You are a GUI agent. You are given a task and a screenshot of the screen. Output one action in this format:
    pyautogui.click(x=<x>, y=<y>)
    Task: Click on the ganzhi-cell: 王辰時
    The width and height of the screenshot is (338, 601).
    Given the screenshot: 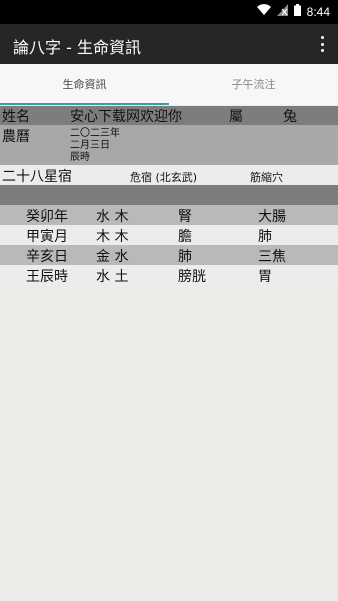 What is the action you would take?
    pyautogui.click(x=47, y=277)
    